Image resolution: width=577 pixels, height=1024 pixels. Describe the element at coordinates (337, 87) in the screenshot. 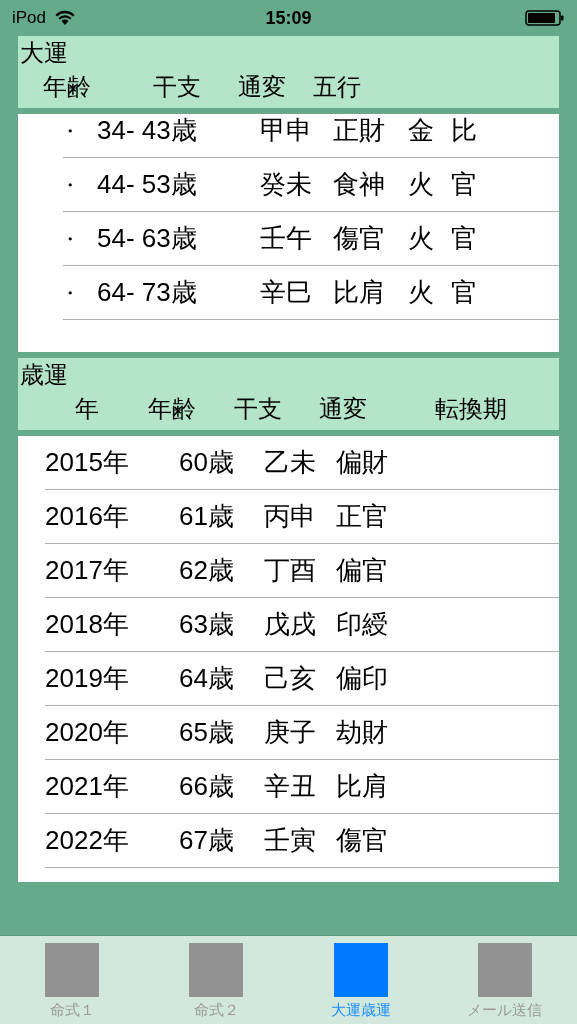

I see `column-header: 五行` at that location.